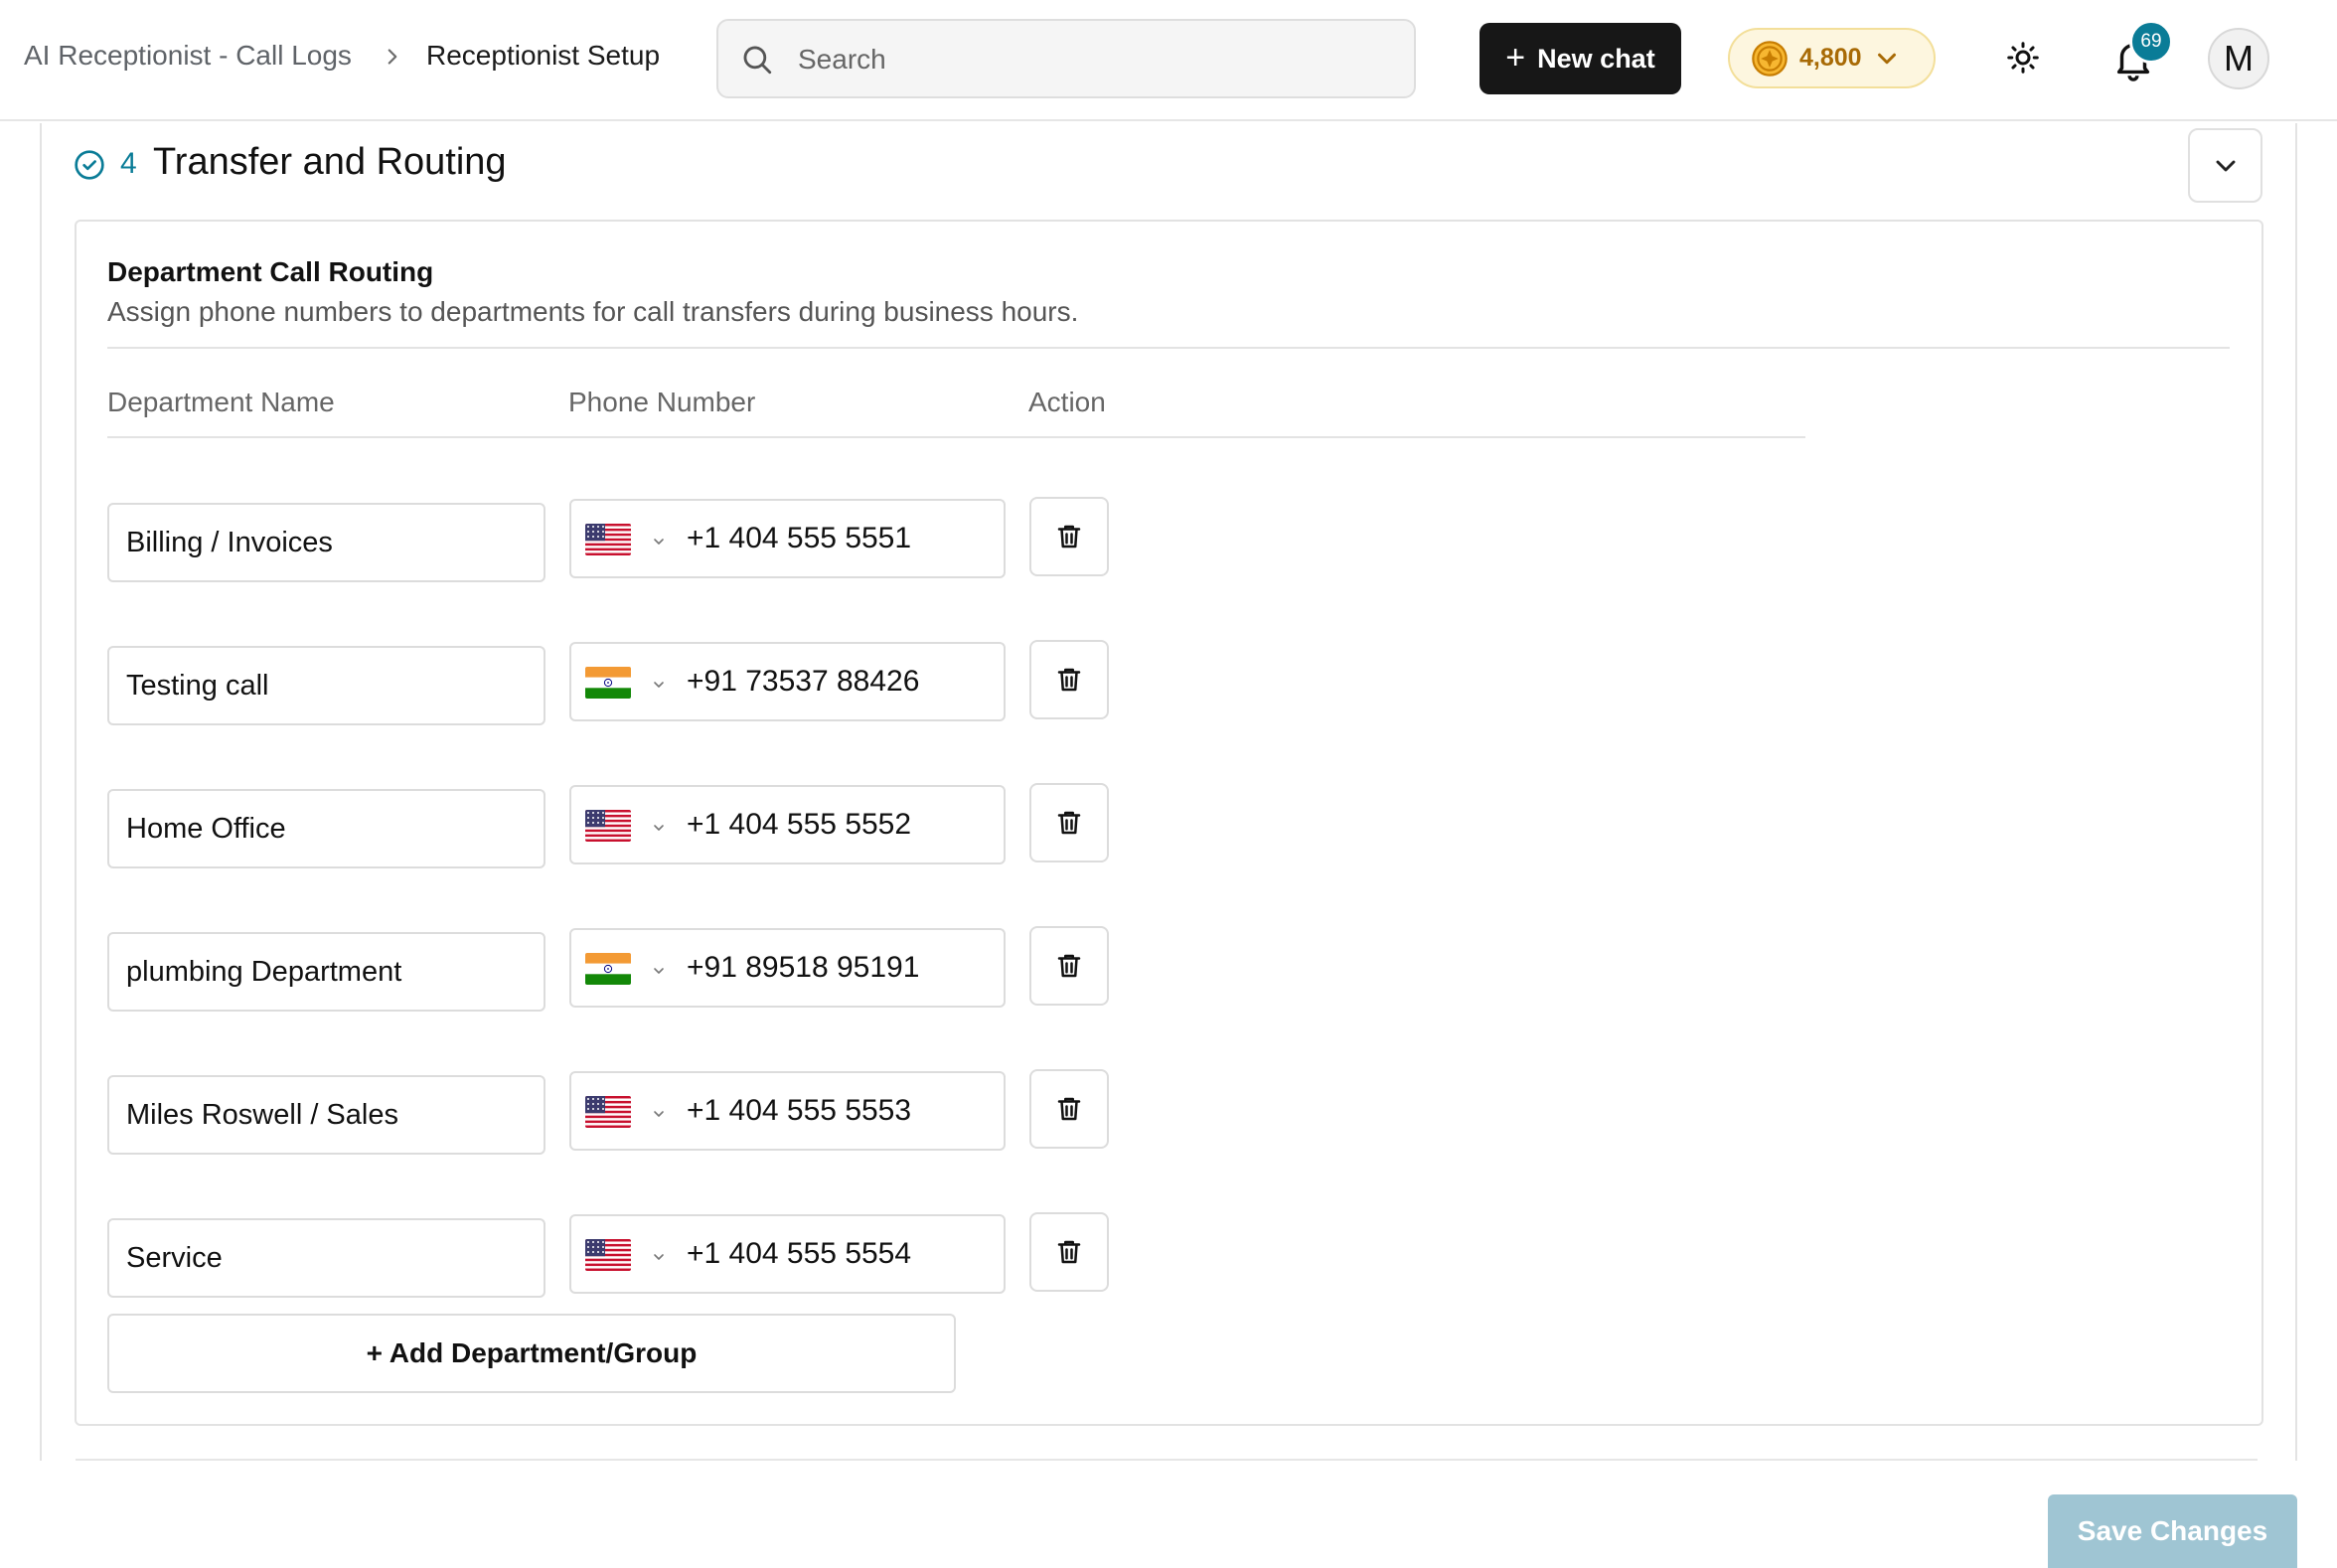 This screenshot has height=1568, width=2337. What do you see at coordinates (1770, 59) in the screenshot?
I see `coin-icon` at bounding box center [1770, 59].